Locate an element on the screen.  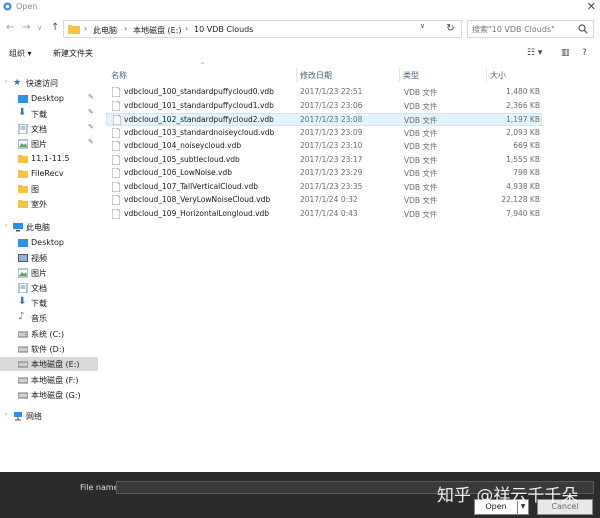
nav-quick-folder-tu: 图 is located at coordinates (49, 189).